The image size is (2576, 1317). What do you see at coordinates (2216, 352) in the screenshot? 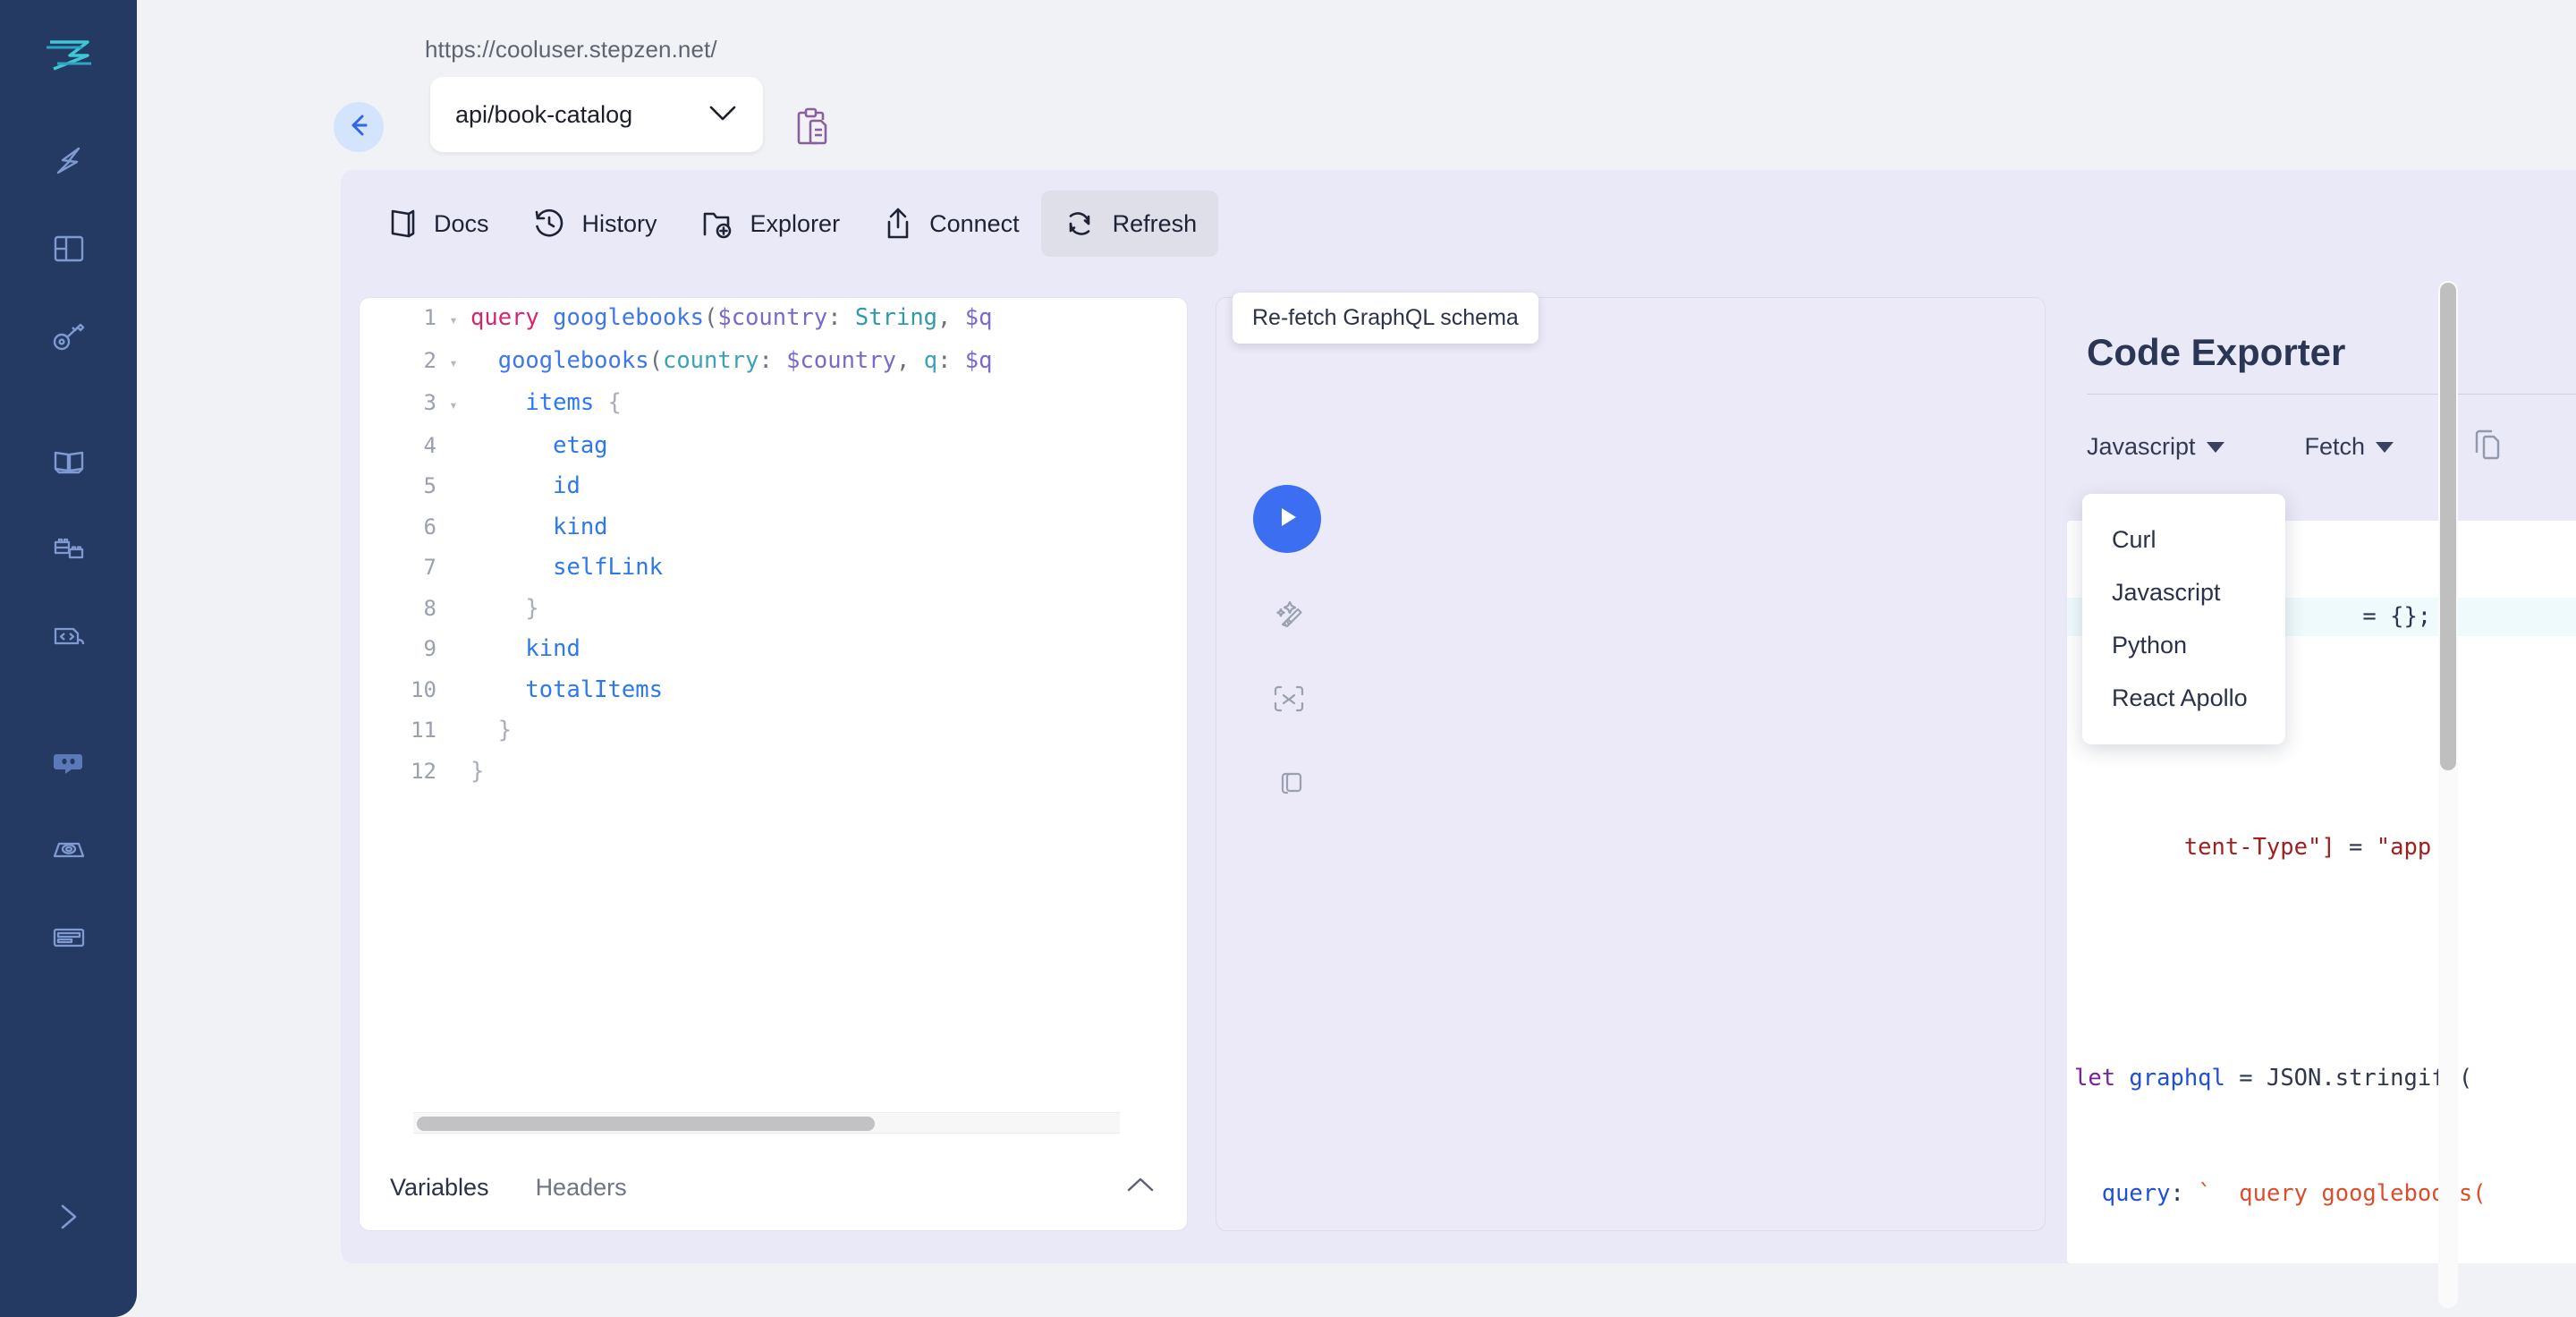
I see `code-exporter-title: Code Exporter` at bounding box center [2216, 352].